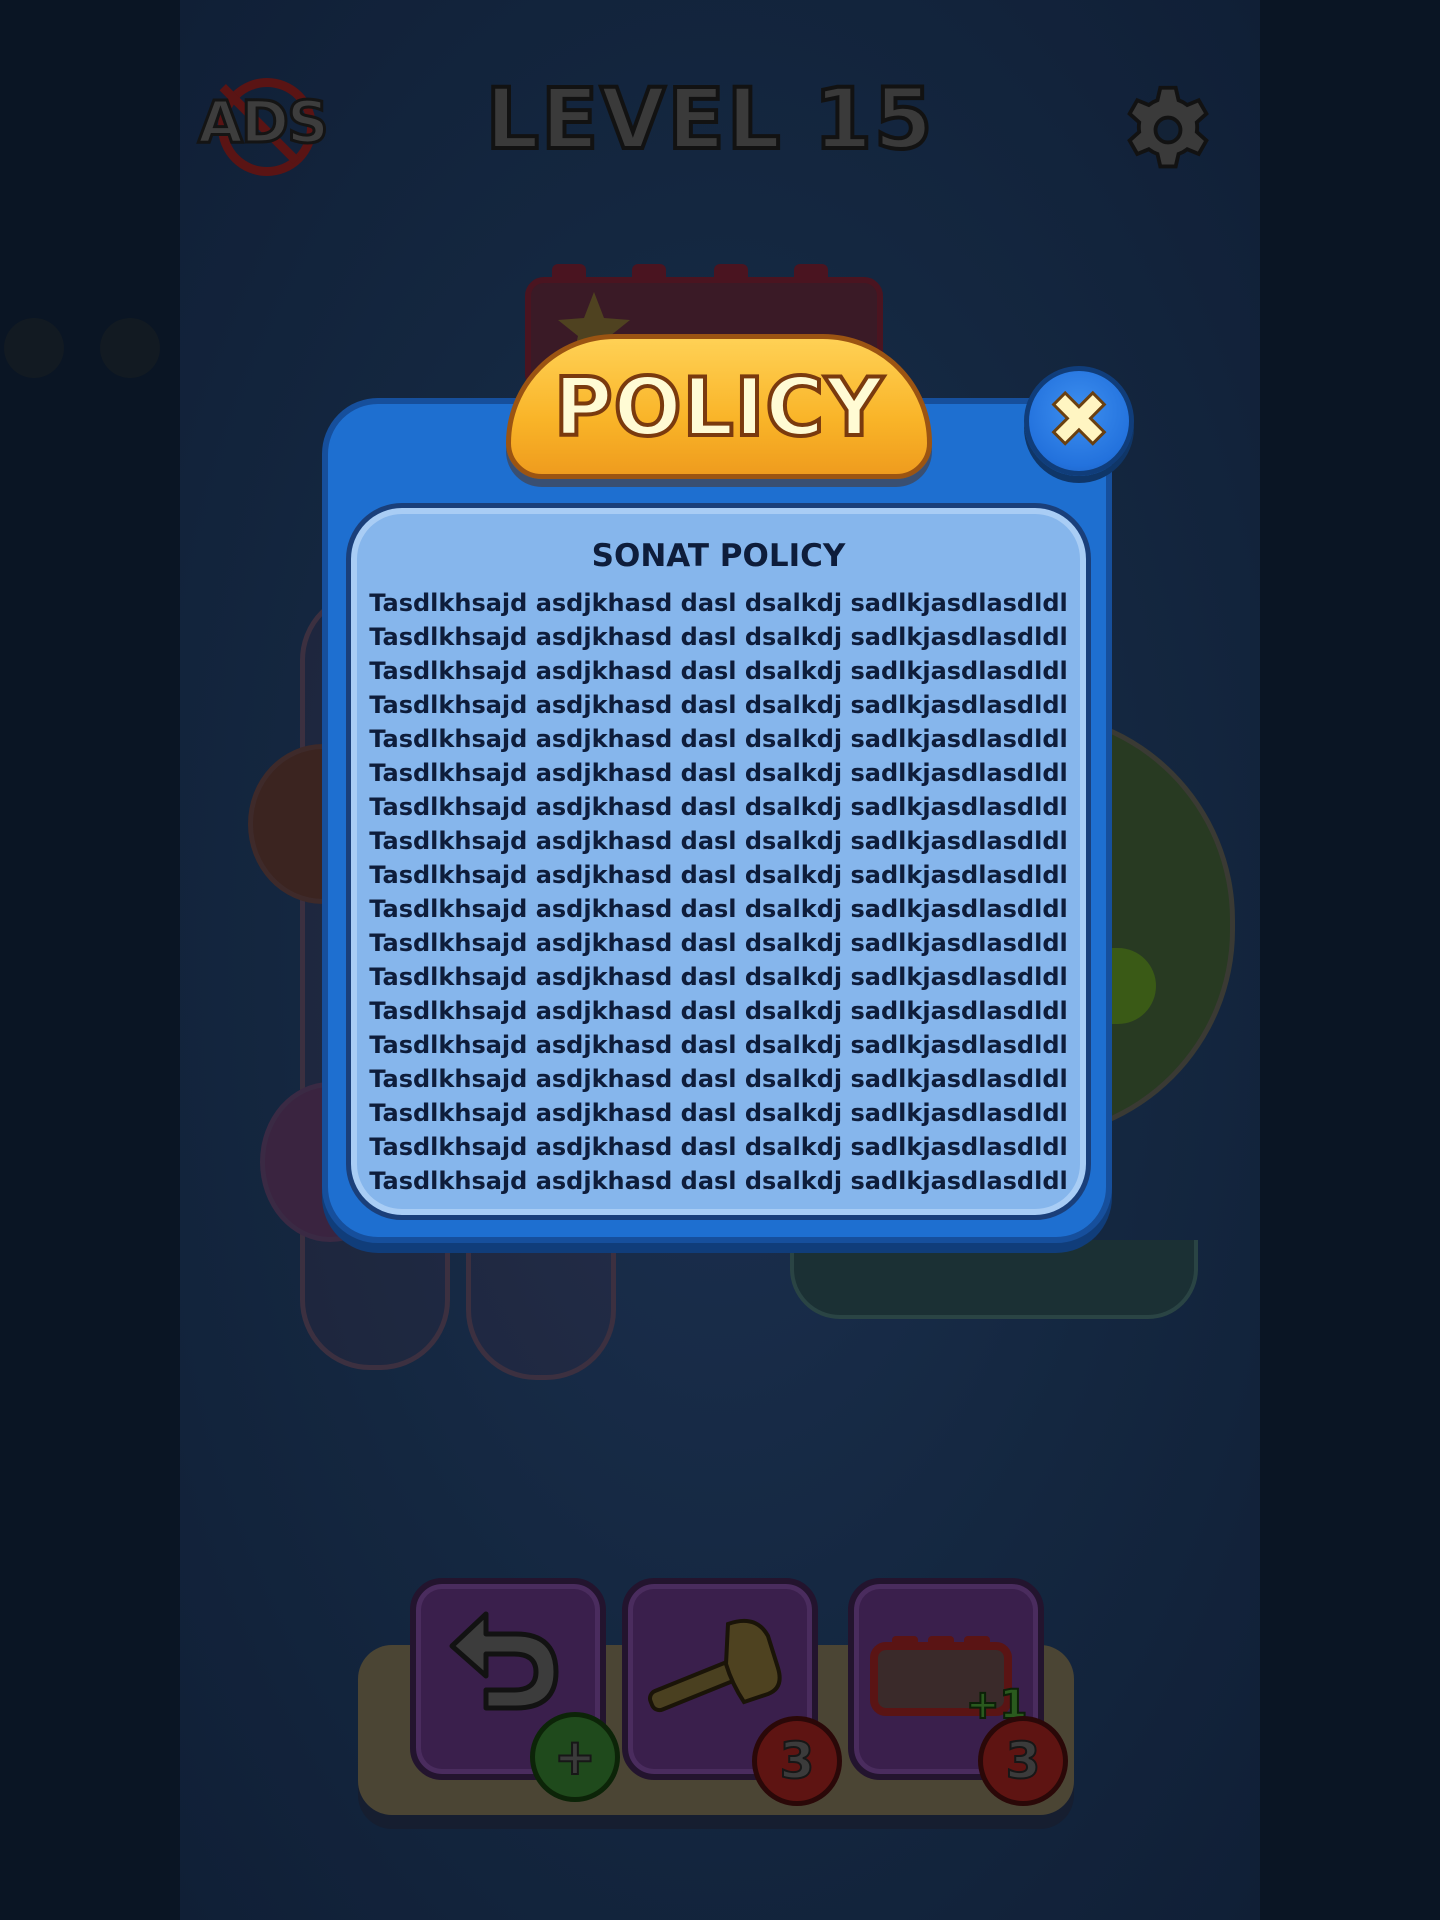  I want to click on remove-ads-button: ADS, so click(264, 125).